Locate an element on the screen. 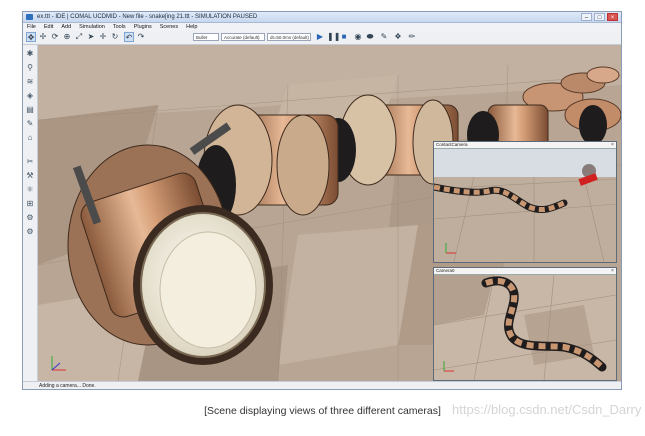 The image size is (645, 436). status-bar: Adding a camera... Done. is located at coordinates (322, 385).